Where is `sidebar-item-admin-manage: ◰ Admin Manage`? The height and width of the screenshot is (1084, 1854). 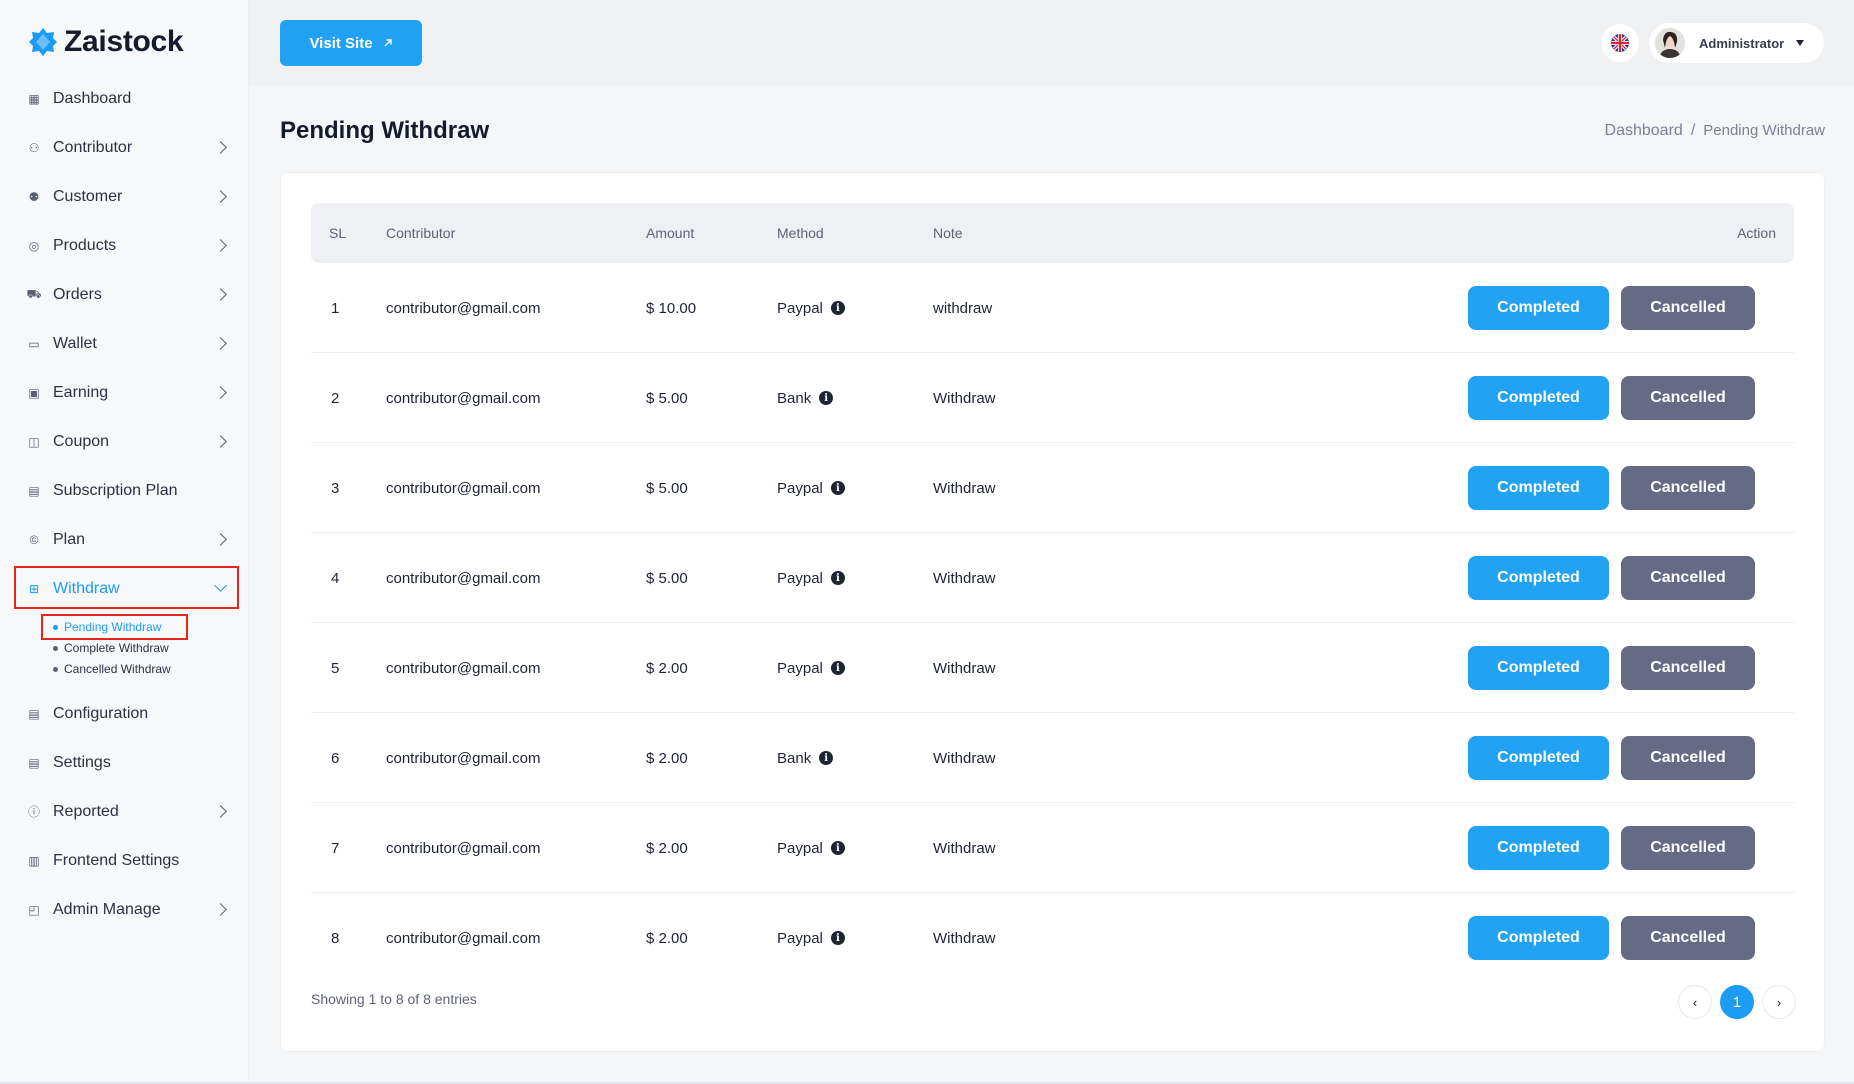
sidebar-item-admin-manage: ◰ Admin Manage is located at coordinates (124, 909).